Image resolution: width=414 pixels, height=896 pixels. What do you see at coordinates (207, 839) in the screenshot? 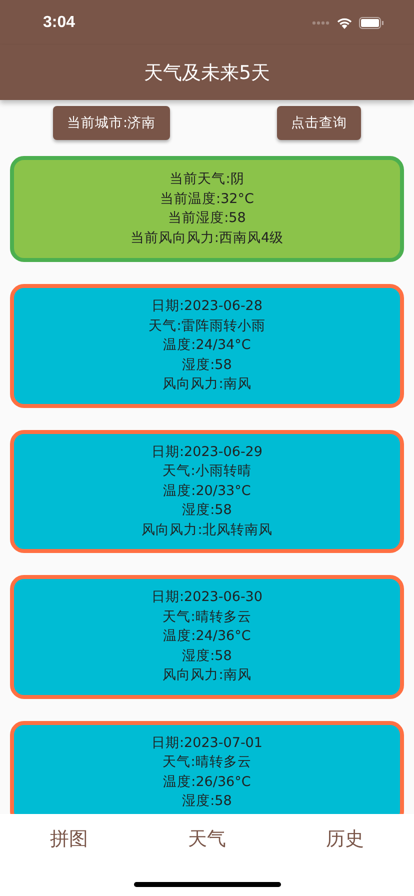
I see `tab: 天气` at bounding box center [207, 839].